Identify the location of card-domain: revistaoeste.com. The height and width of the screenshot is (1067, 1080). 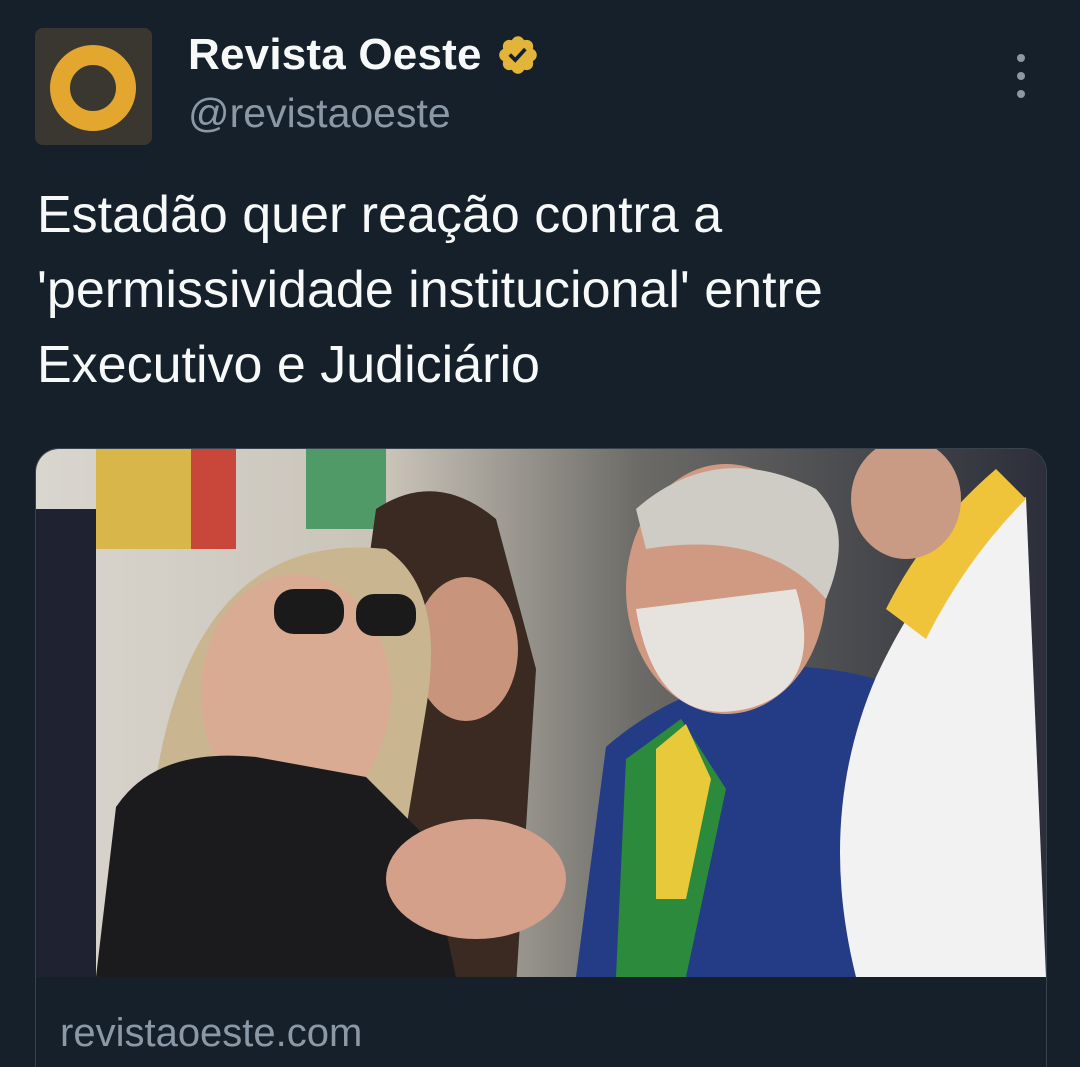
(211, 1033).